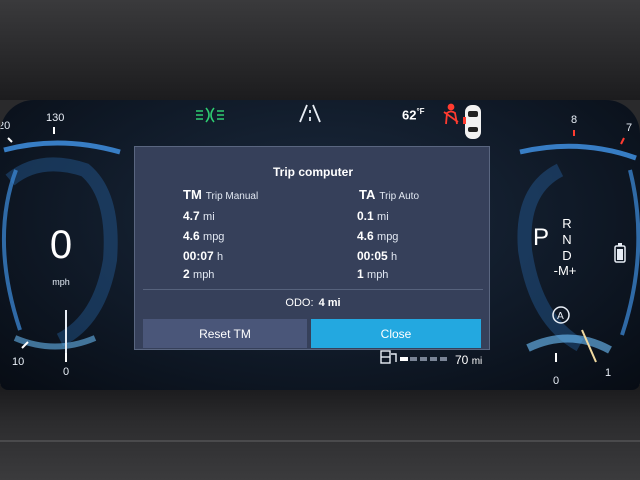  What do you see at coordinates (560, 316) in the screenshot?
I see `svg-text: A` at bounding box center [560, 316].